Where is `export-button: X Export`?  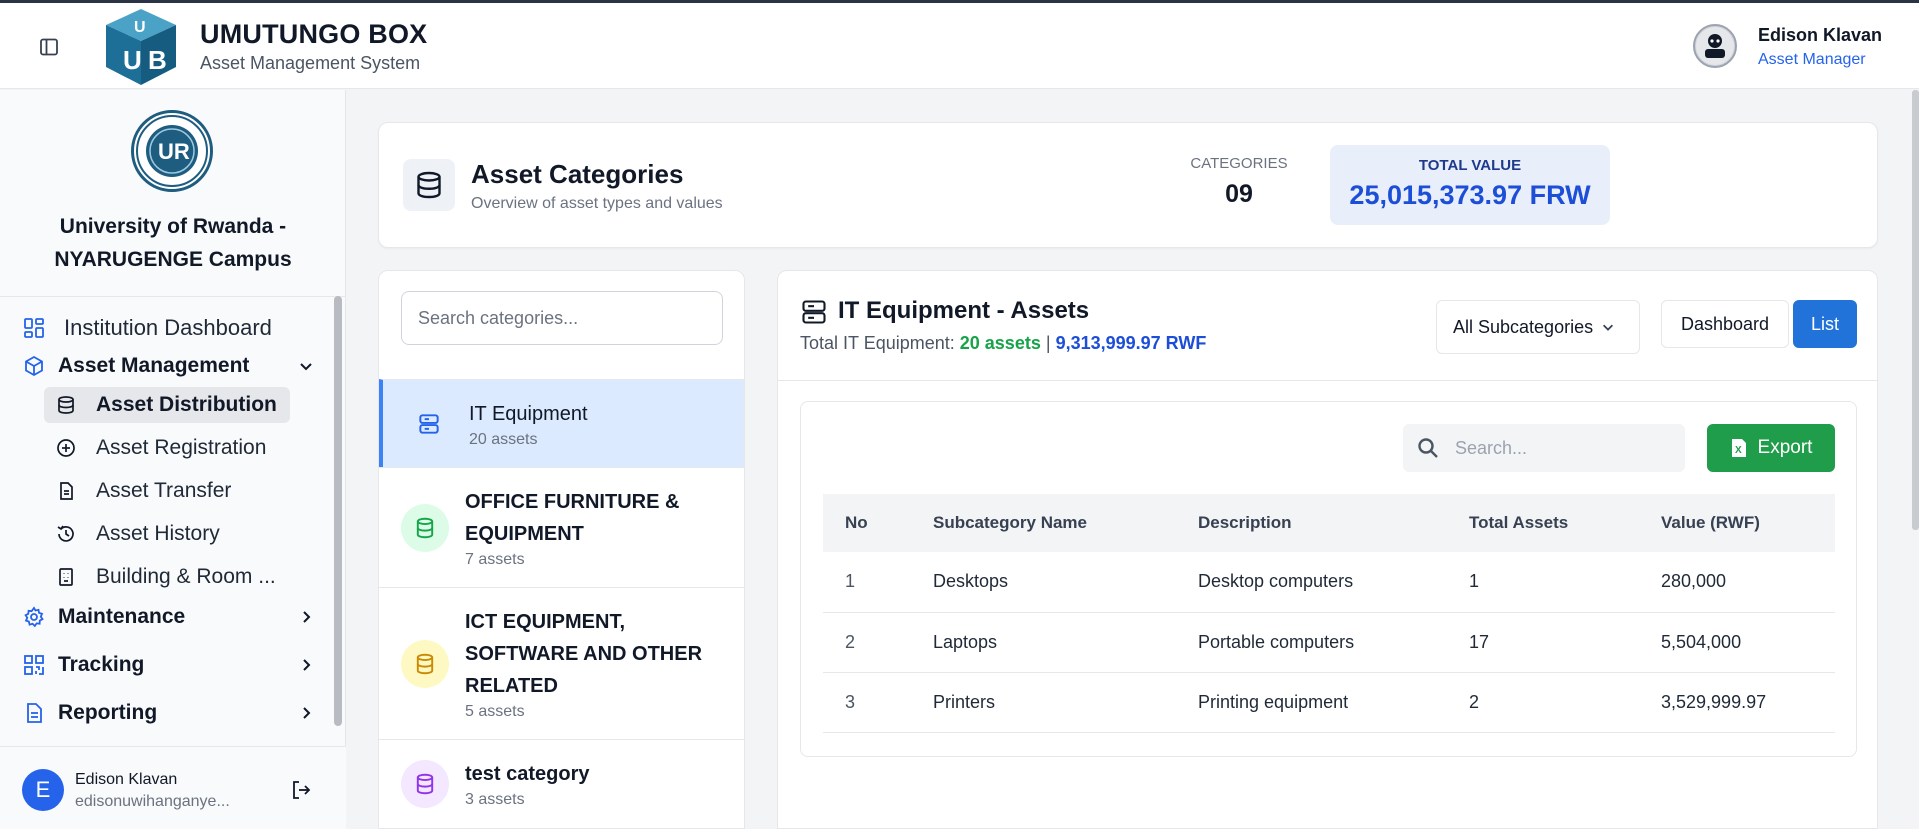 export-button: X Export is located at coordinates (1771, 448).